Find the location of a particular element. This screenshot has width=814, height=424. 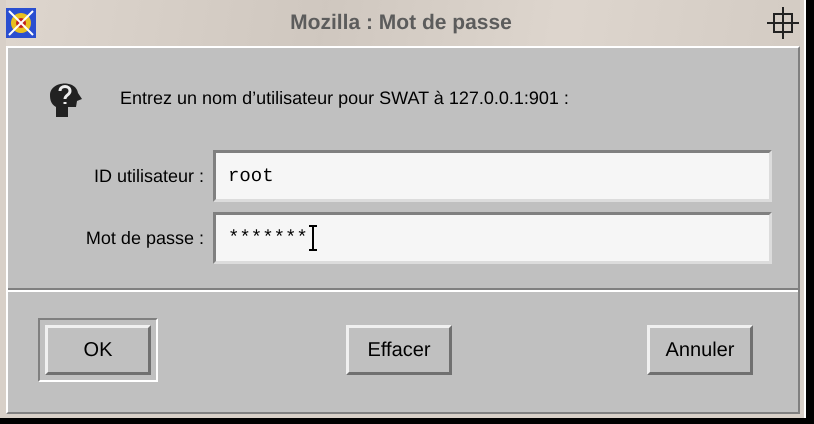

dialog-button: Annuler is located at coordinates (700, 350).